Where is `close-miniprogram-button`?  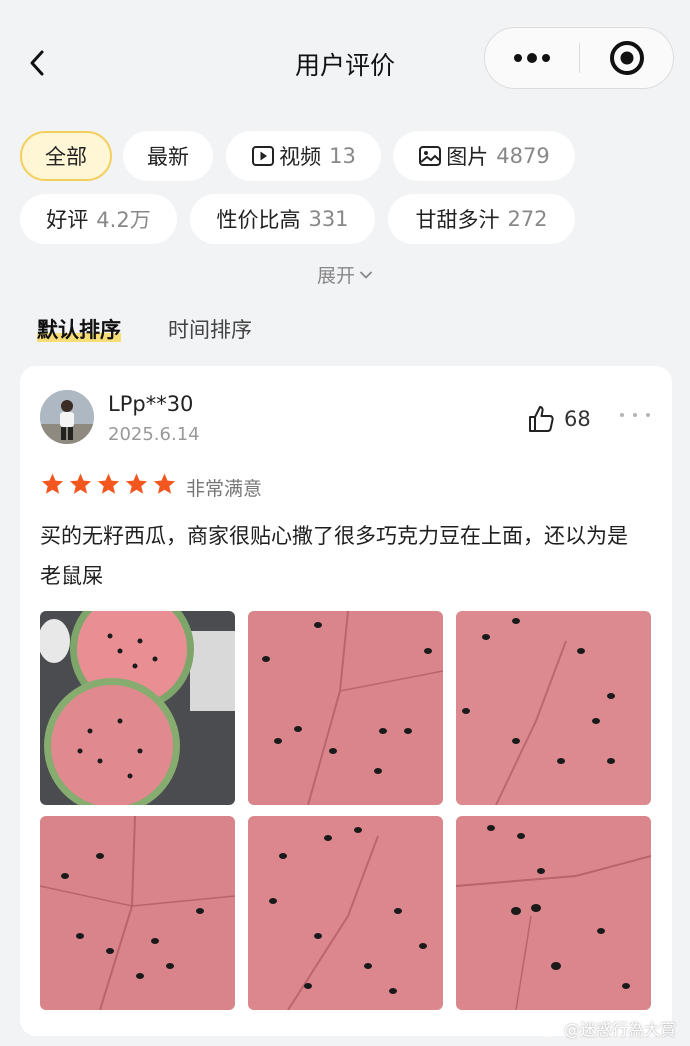 close-miniprogram-button is located at coordinates (627, 58).